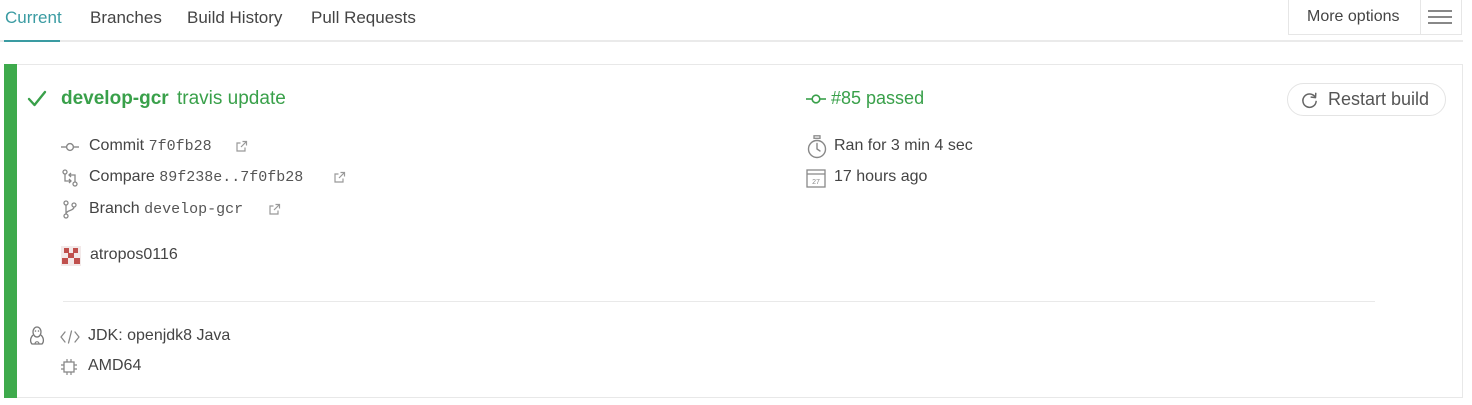  What do you see at coordinates (117, 145) in the screenshot?
I see `commit-label: Commit` at bounding box center [117, 145].